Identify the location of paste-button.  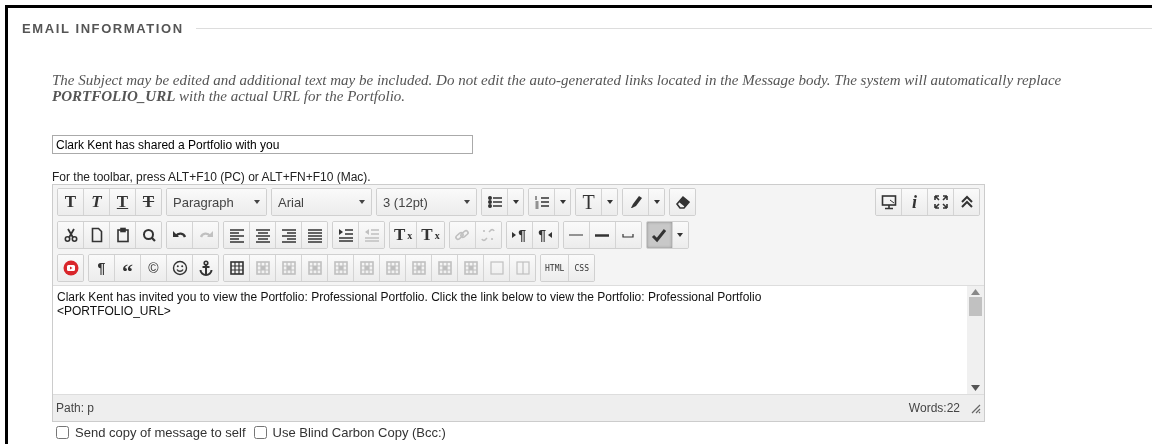
(123, 235).